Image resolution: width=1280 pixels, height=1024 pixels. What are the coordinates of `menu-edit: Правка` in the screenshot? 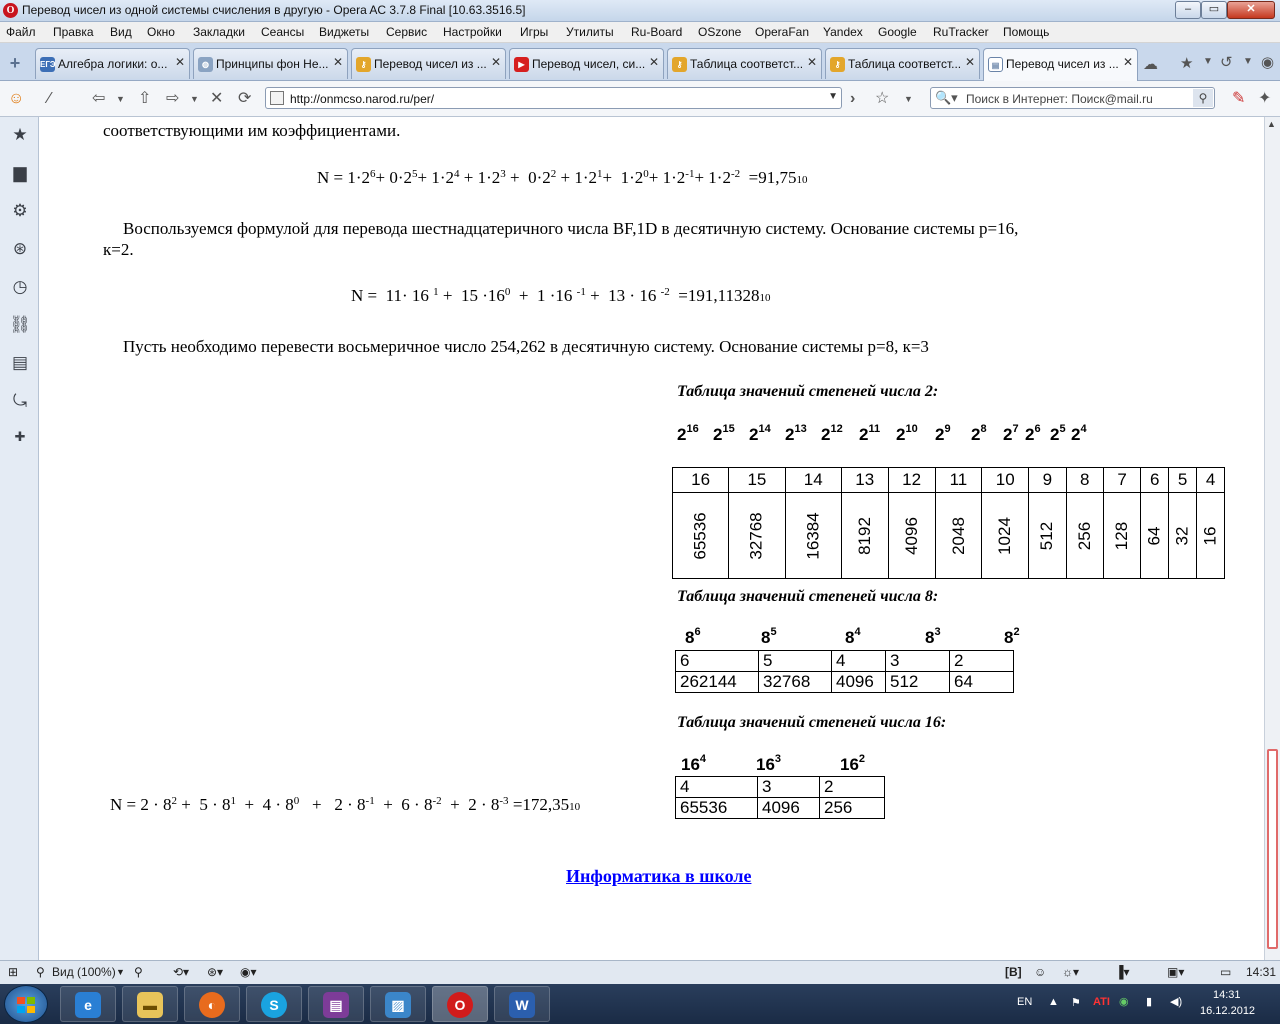 It's located at (73, 32).